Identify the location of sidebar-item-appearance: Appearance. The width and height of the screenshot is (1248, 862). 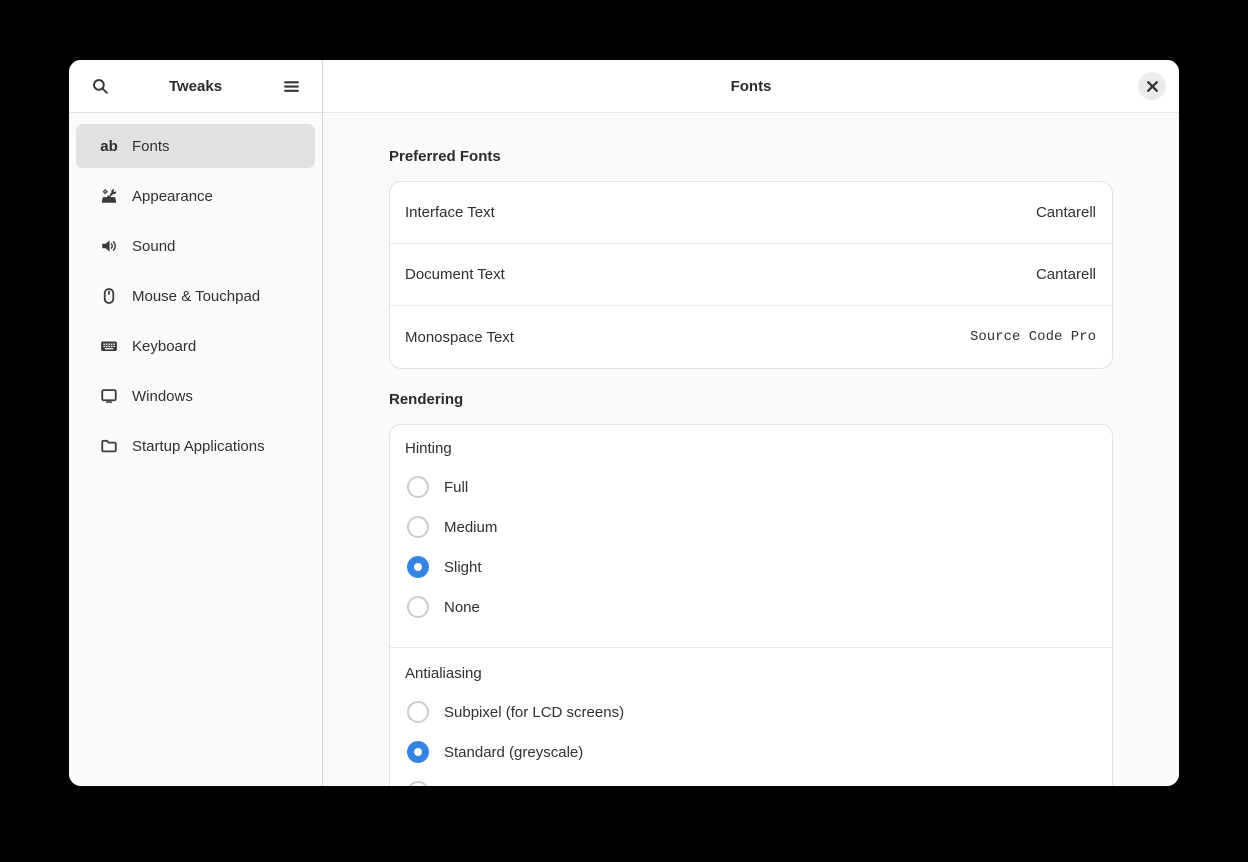
(195, 196).